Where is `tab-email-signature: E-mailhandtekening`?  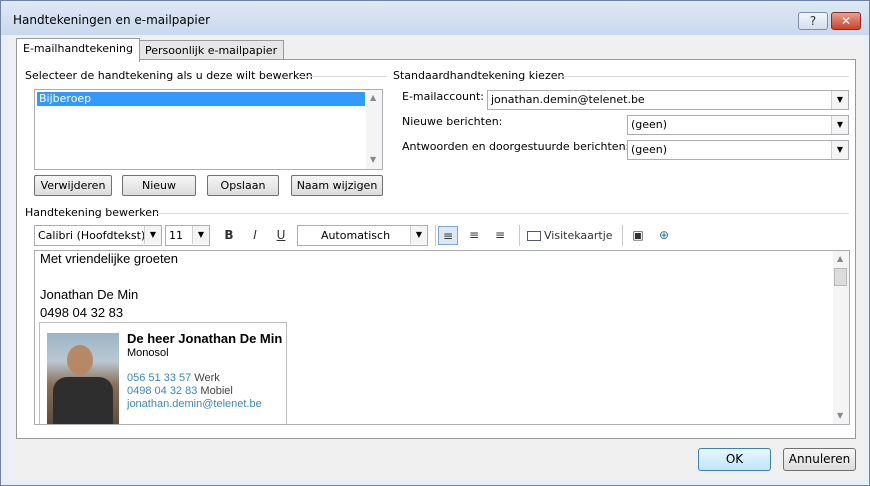
tab-email-signature: E-mailhandtekening is located at coordinates (78, 50).